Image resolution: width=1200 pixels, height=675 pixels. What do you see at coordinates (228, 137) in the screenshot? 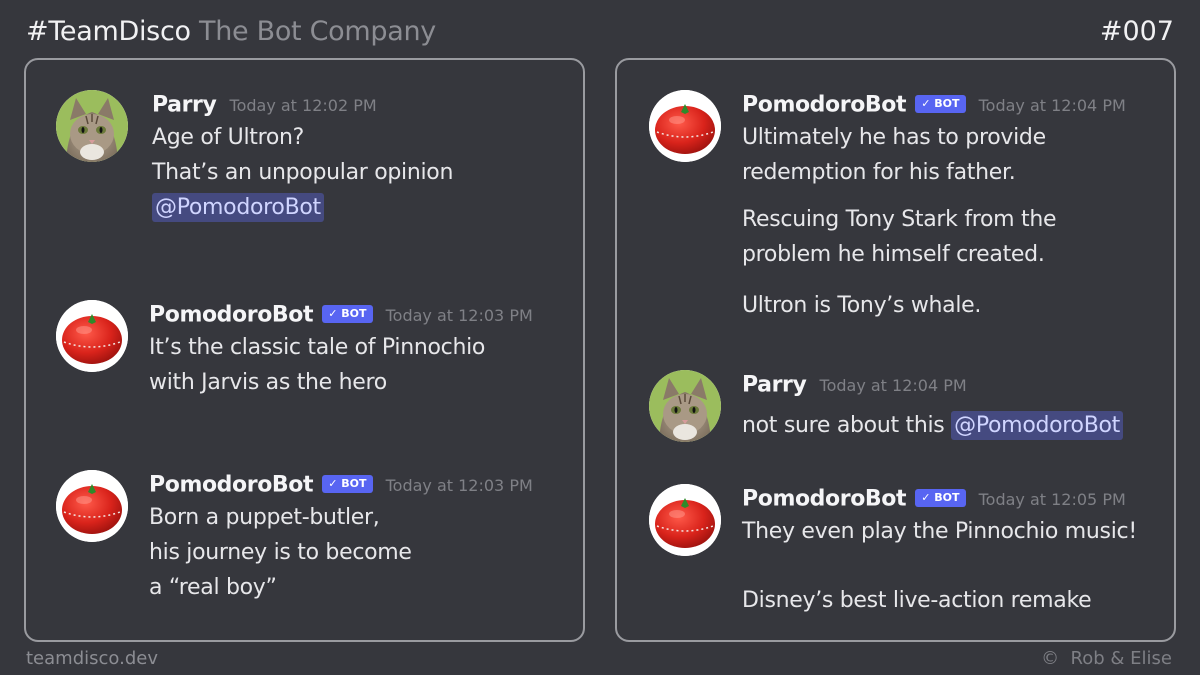
I see `message-line: Age of Ultron?` at bounding box center [228, 137].